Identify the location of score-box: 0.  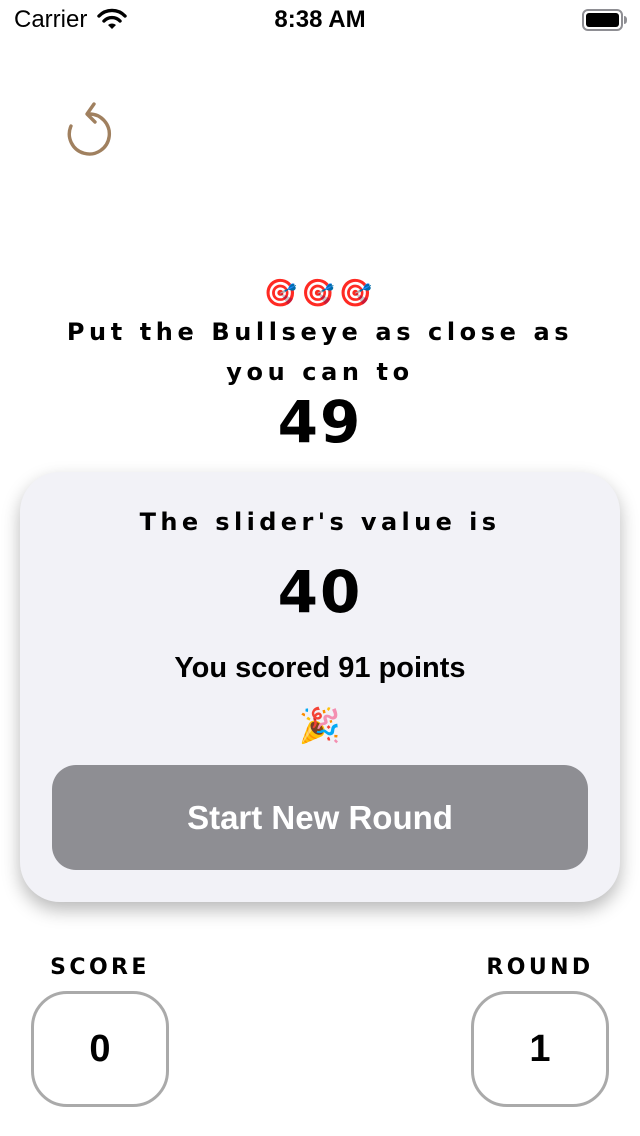
(100, 1049).